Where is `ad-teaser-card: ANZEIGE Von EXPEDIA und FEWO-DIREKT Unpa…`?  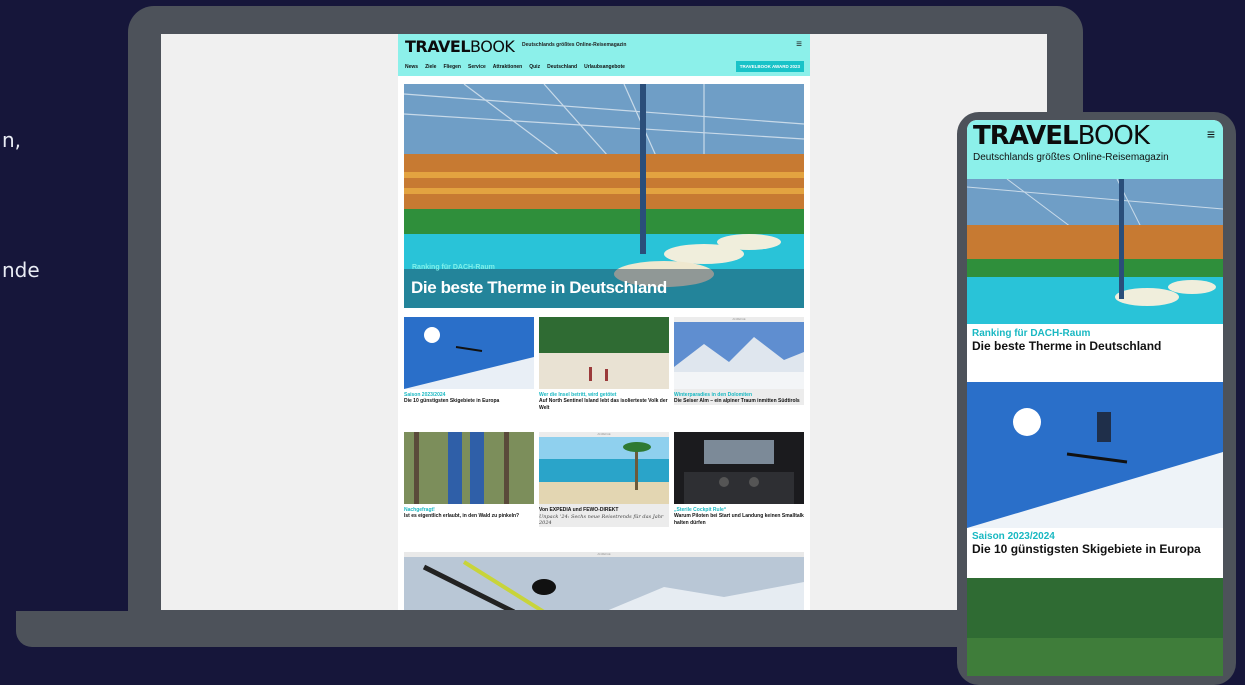 ad-teaser-card: ANZEIGE Von EXPEDIA und FEWO-DIREKT Unpa… is located at coordinates (604, 479).